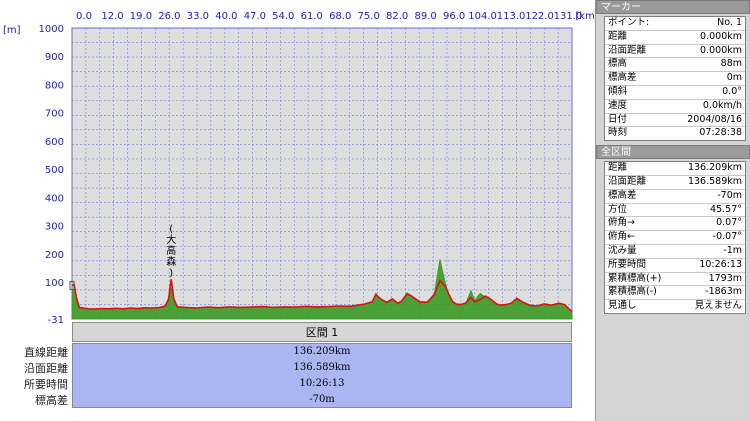 Image resolution: width=750 pixels, height=421 pixels. I want to click on total-row: 俯角← -0.07°, so click(675, 238).